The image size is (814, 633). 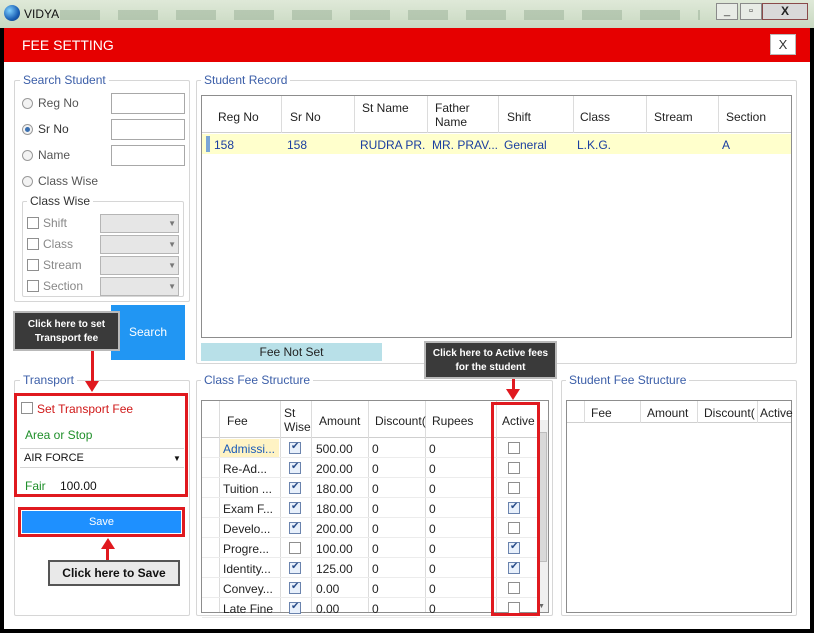 What do you see at coordinates (33, 223) in the screenshot?
I see `shift-checkbox` at bounding box center [33, 223].